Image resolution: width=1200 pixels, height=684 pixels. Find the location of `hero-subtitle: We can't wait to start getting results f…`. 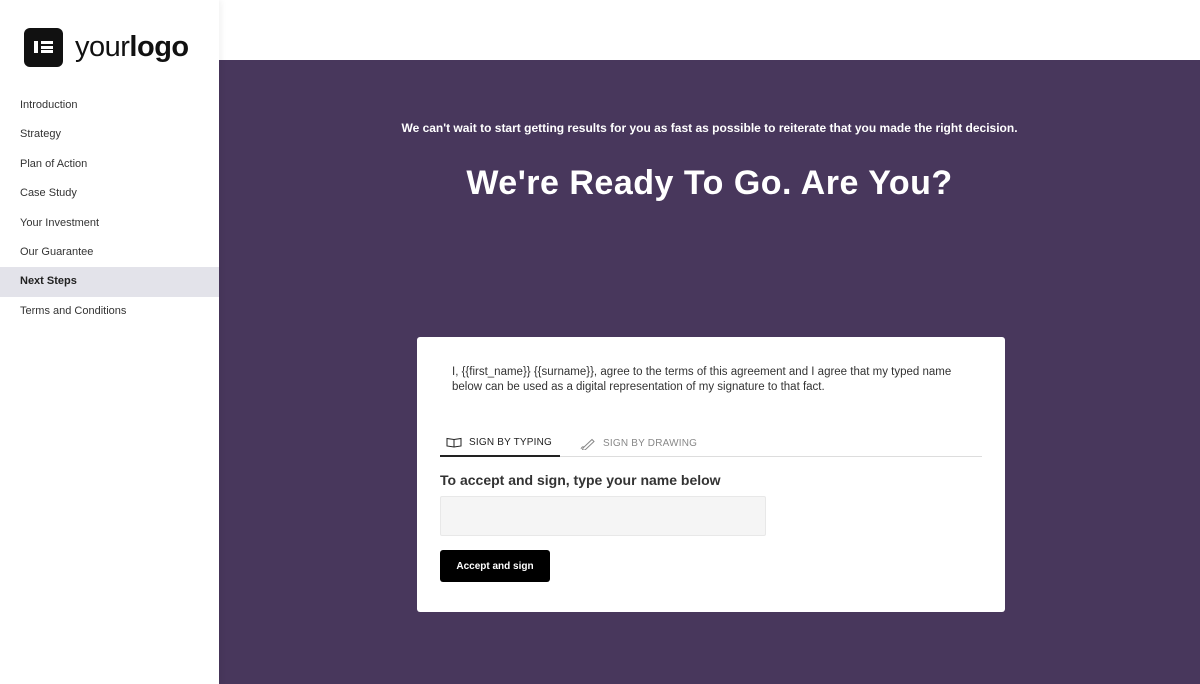

hero-subtitle: We can't wait to start getting results f… is located at coordinates (709, 128).